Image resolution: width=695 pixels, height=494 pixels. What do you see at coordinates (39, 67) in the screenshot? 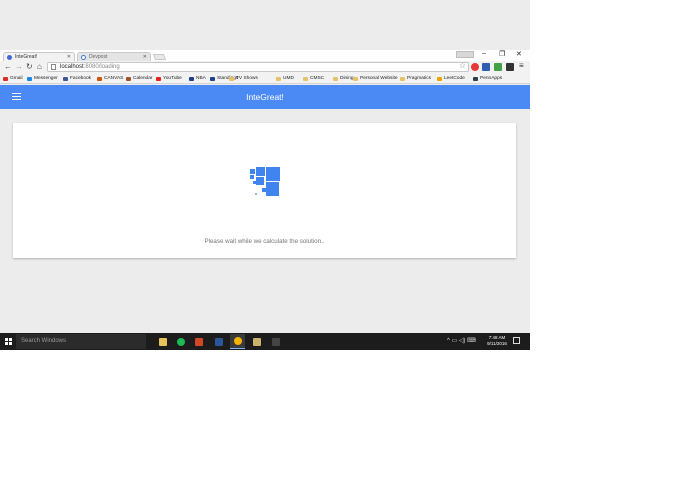
I see `home-icon: ⌂` at bounding box center [39, 67].